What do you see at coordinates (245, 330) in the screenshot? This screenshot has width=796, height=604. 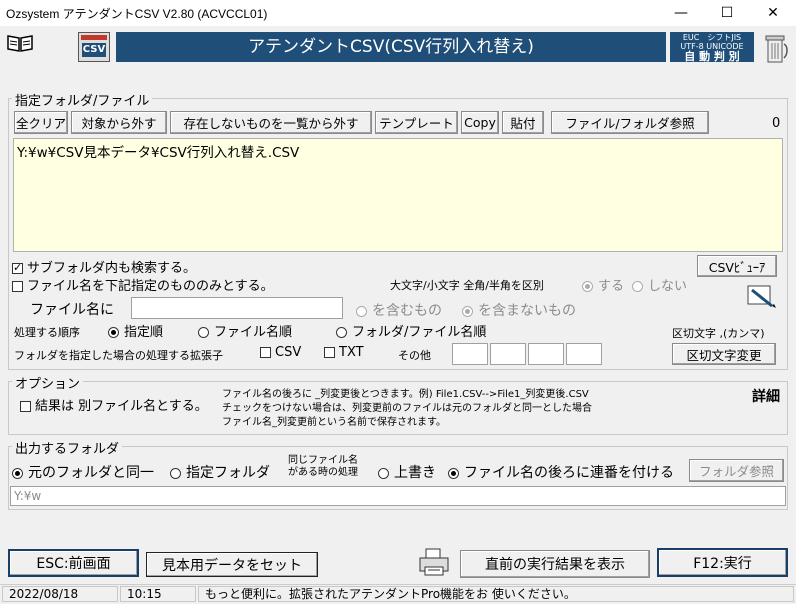 I see `order-filename-radio: ファイル名順` at bounding box center [245, 330].